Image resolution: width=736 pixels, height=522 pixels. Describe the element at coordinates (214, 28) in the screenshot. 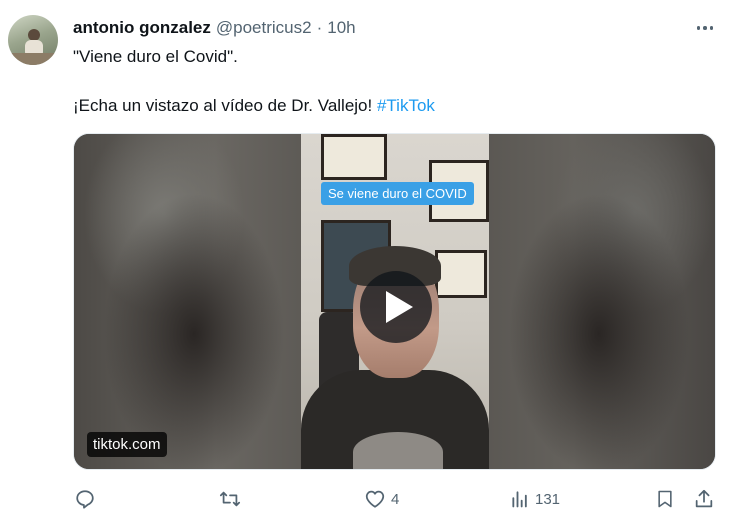

I see `tweet-header: antonio gonzalez @poetricus2 · 10h` at that location.